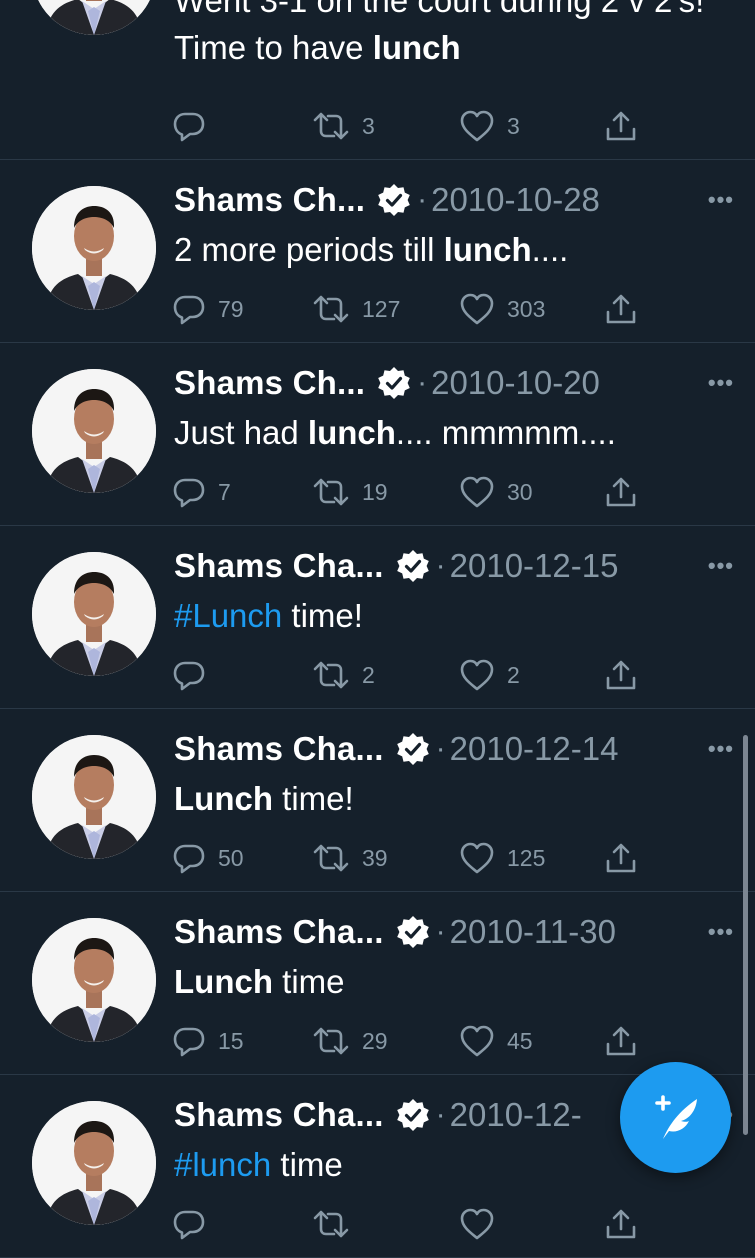 This screenshot has width=755, height=1258. Describe the element at coordinates (502, 858) in the screenshot. I see `like-button: 125` at that location.